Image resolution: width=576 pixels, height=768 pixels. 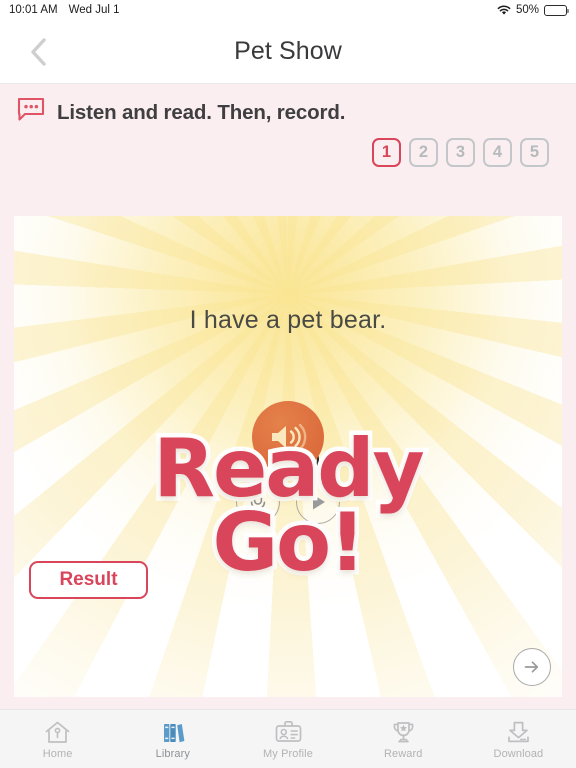 What do you see at coordinates (288, 10) in the screenshot?
I see `status-bar: 10:01 AM Wed Jul 1 50%` at bounding box center [288, 10].